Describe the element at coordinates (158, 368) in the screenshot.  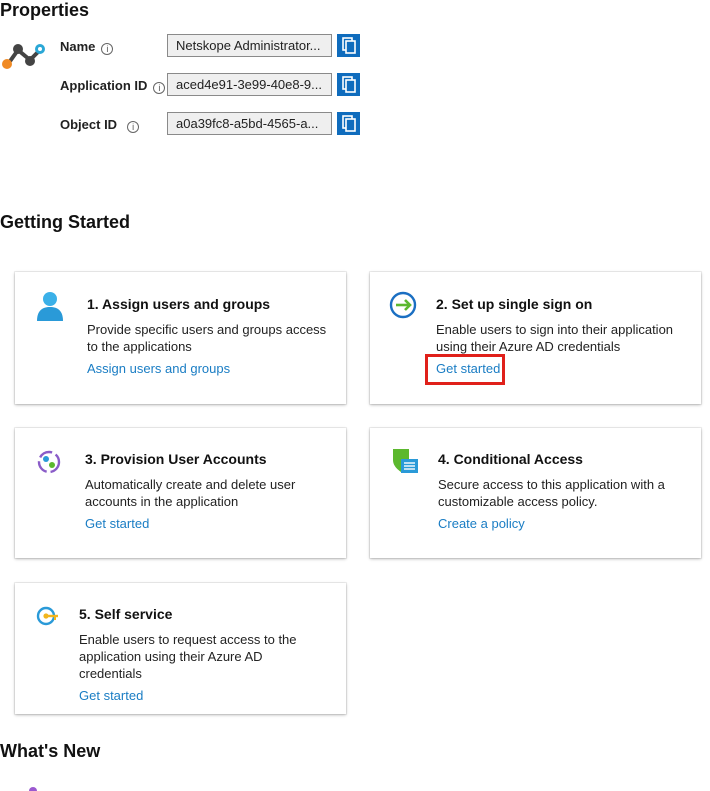
I see `assign-users-link: Assign users and groups` at that location.